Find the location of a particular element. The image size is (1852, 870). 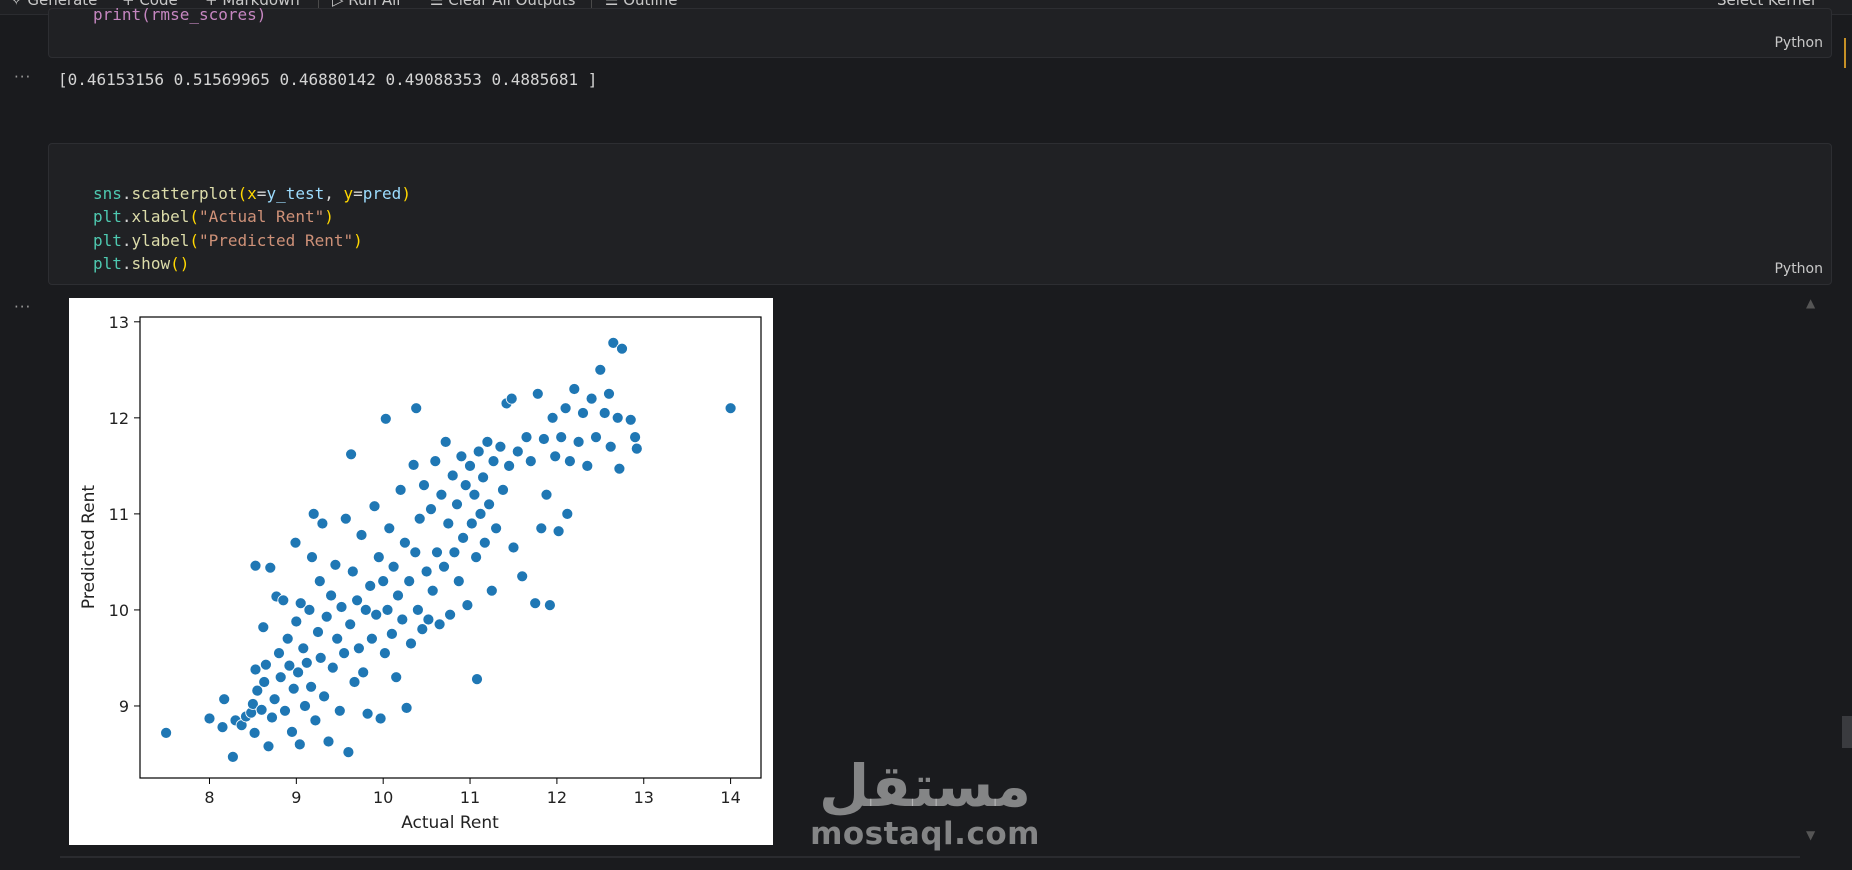

code-cell-1: print(rmse_scores) Python is located at coordinates (940, 31).